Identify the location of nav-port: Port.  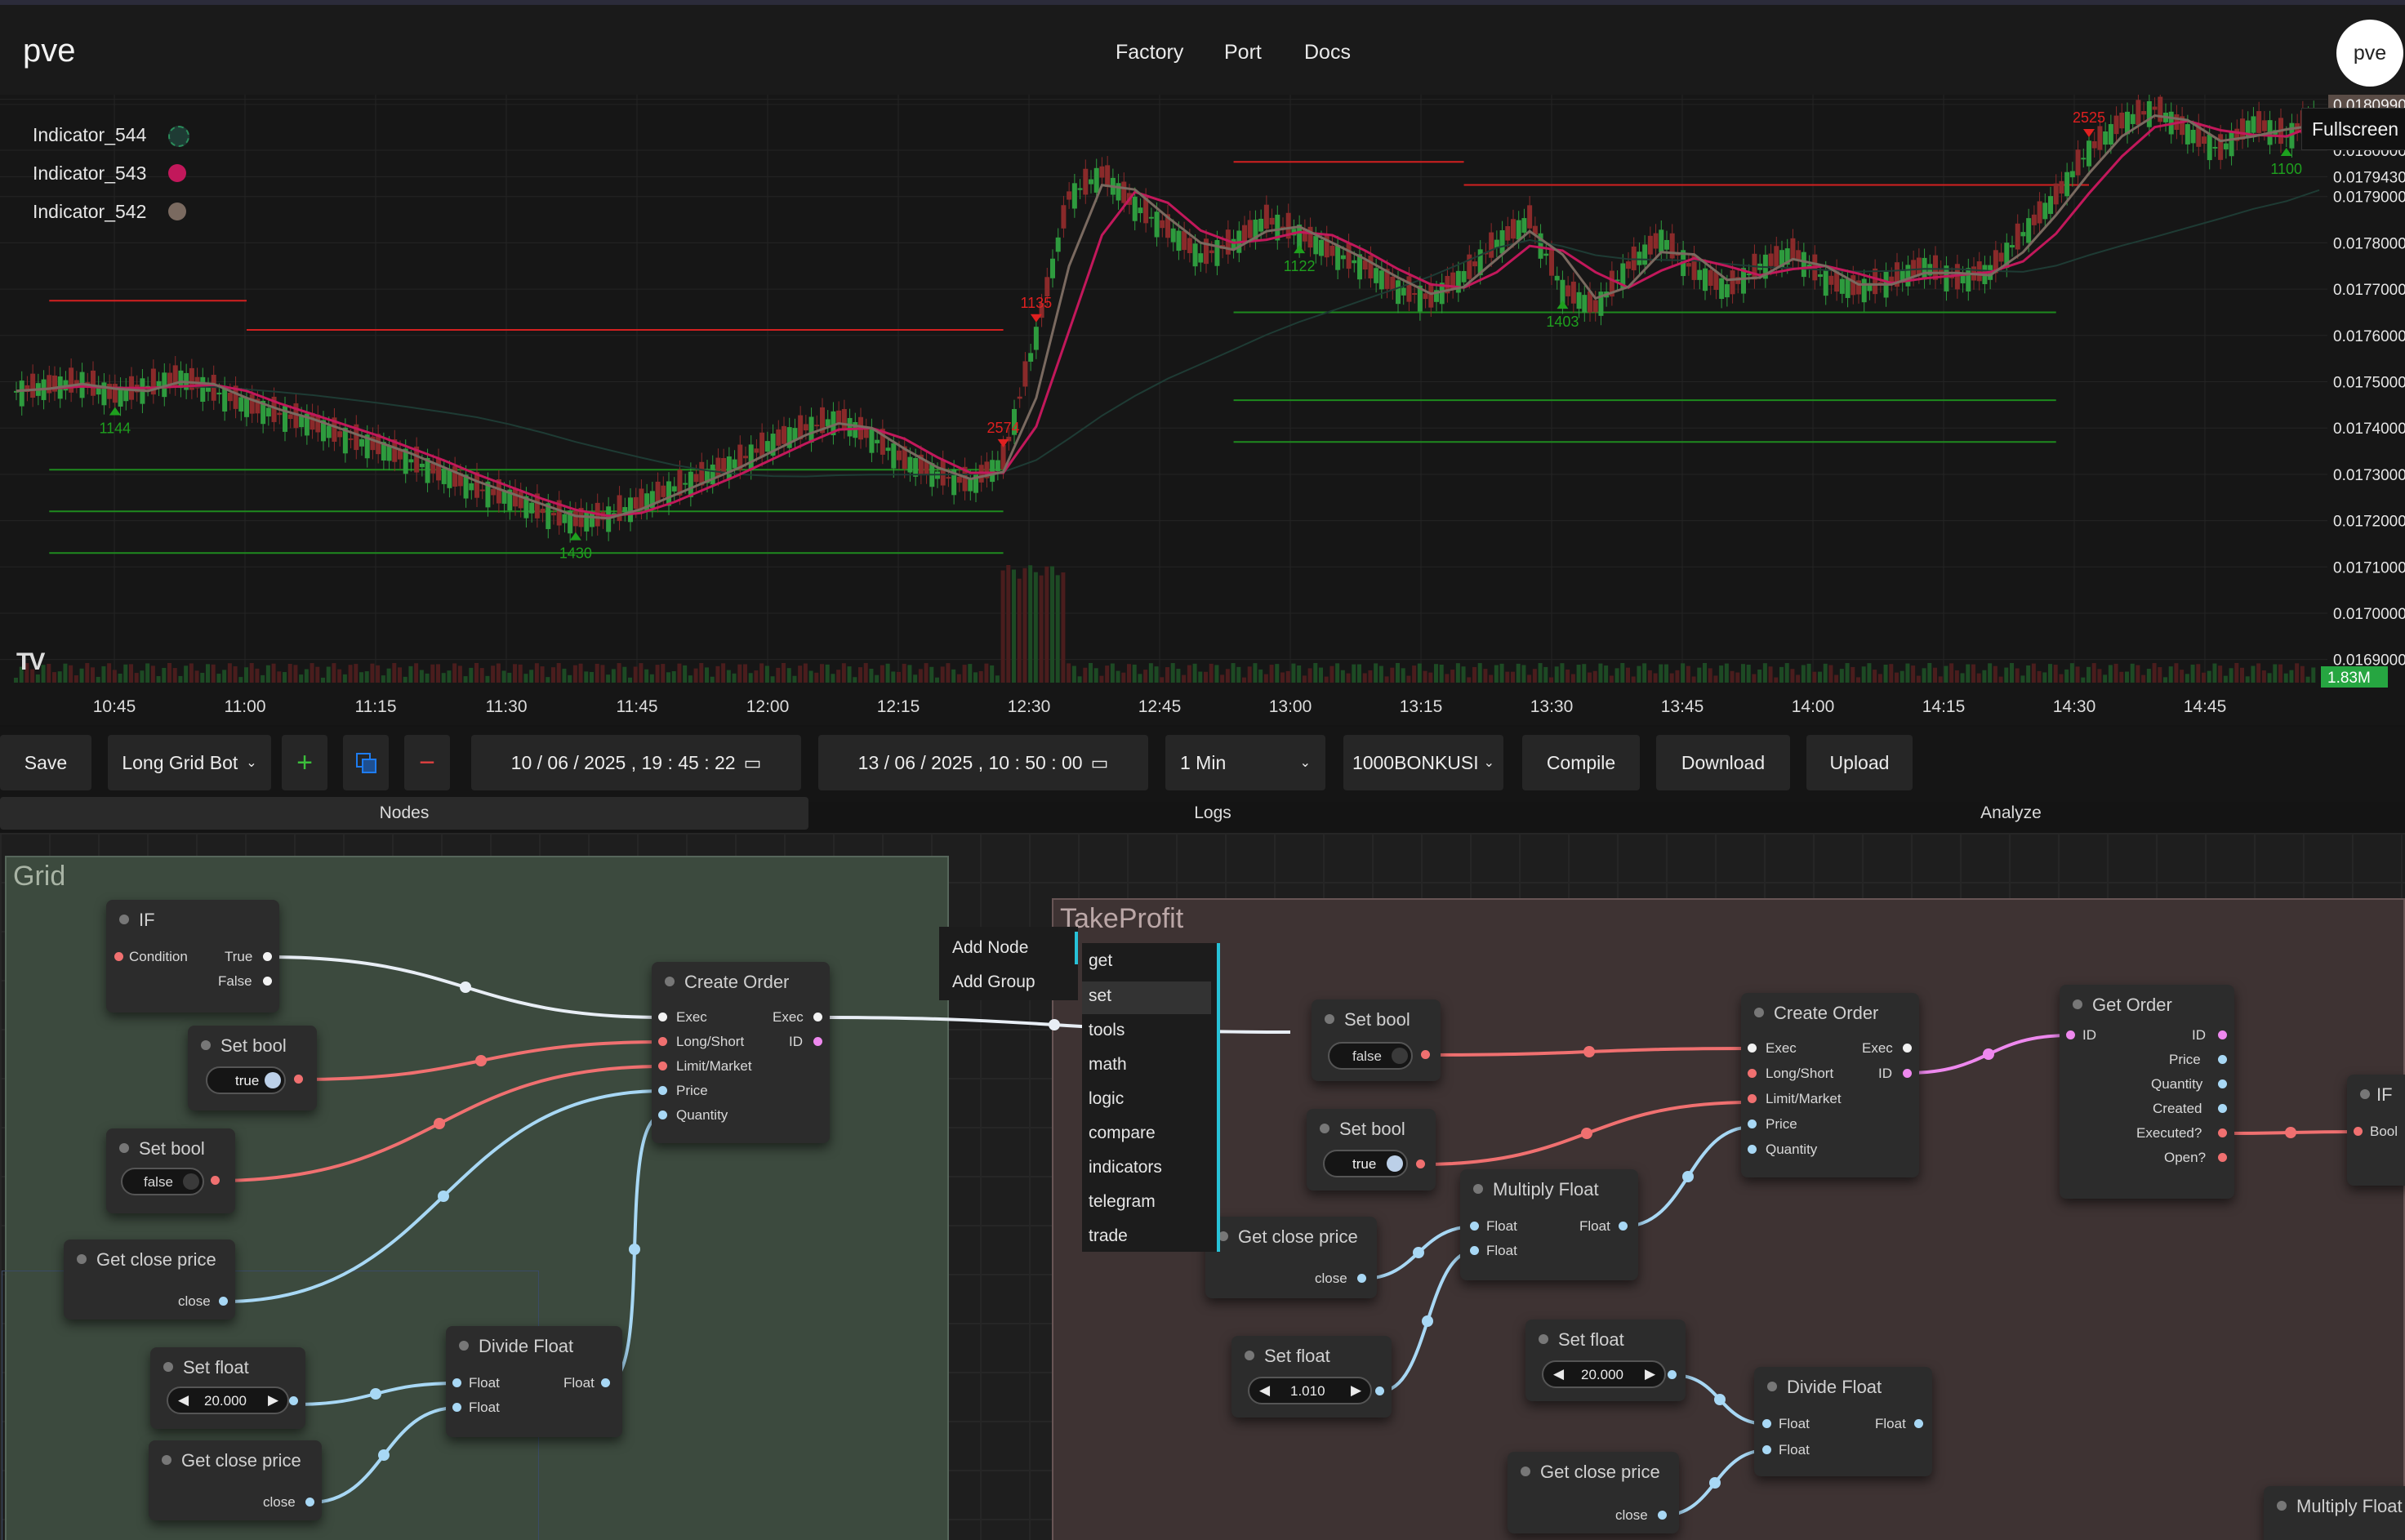
(1243, 53).